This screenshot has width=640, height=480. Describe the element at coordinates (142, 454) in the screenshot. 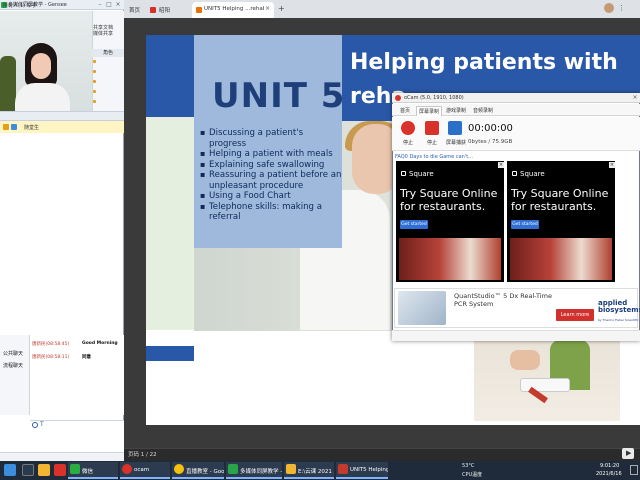

I see `page-indicator: 页码 1 / 22` at that location.